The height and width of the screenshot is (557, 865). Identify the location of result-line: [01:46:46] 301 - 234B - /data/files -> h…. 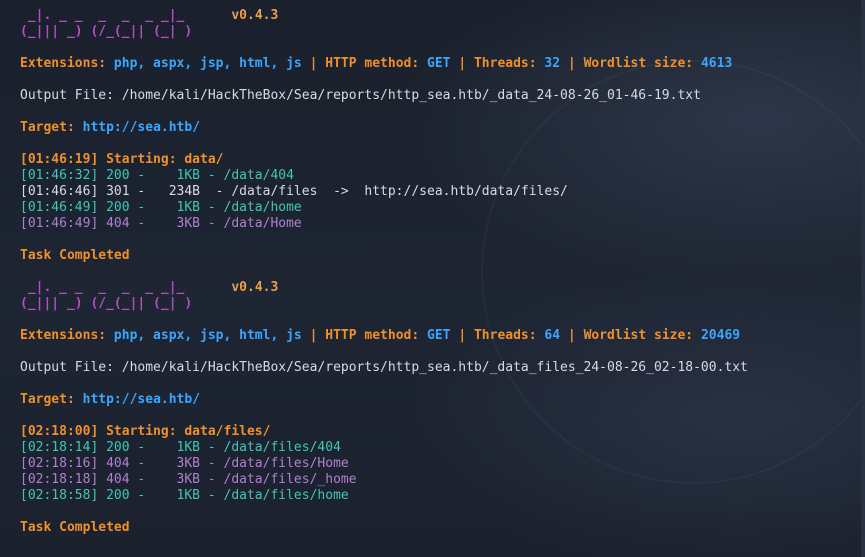
(294, 191).